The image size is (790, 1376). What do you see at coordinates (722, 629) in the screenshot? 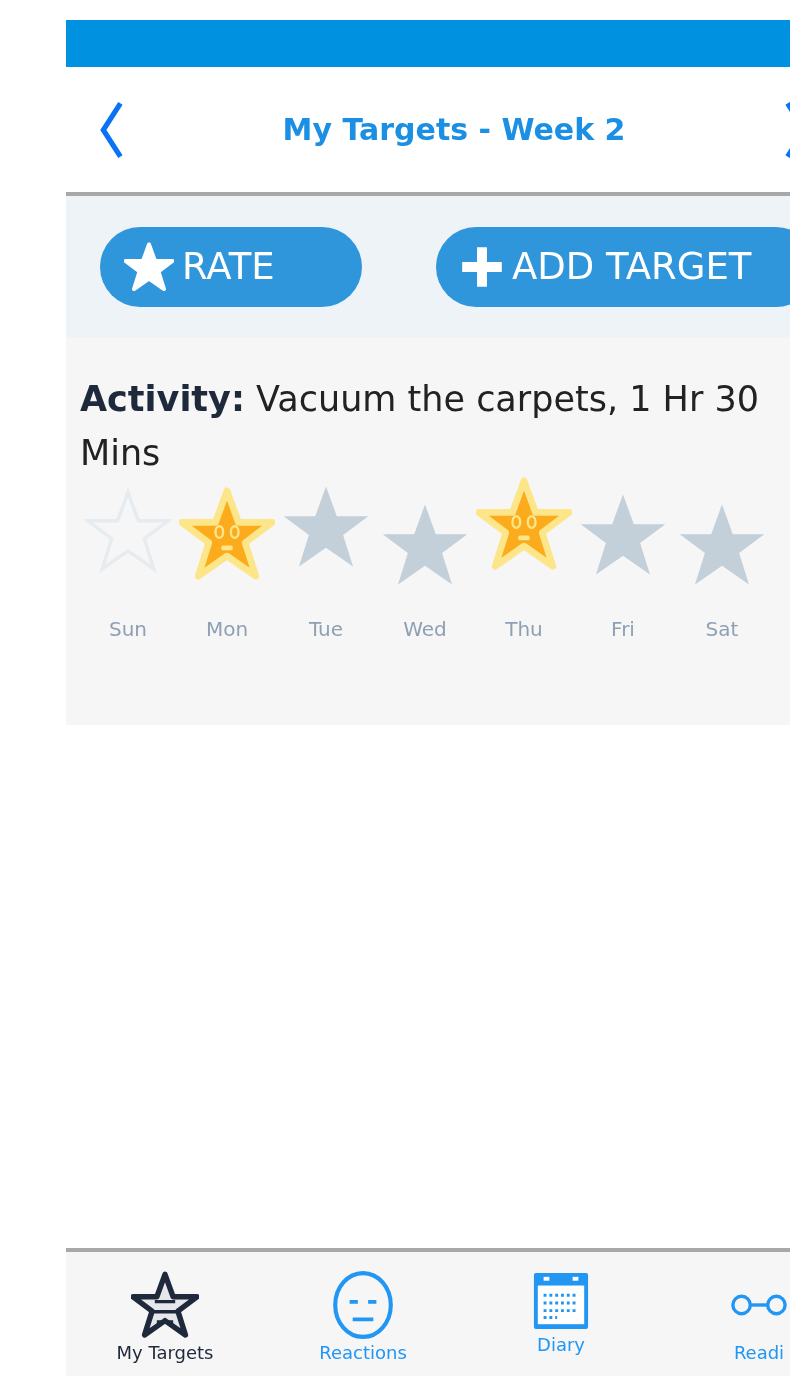
I see `day-label: Sat` at bounding box center [722, 629].